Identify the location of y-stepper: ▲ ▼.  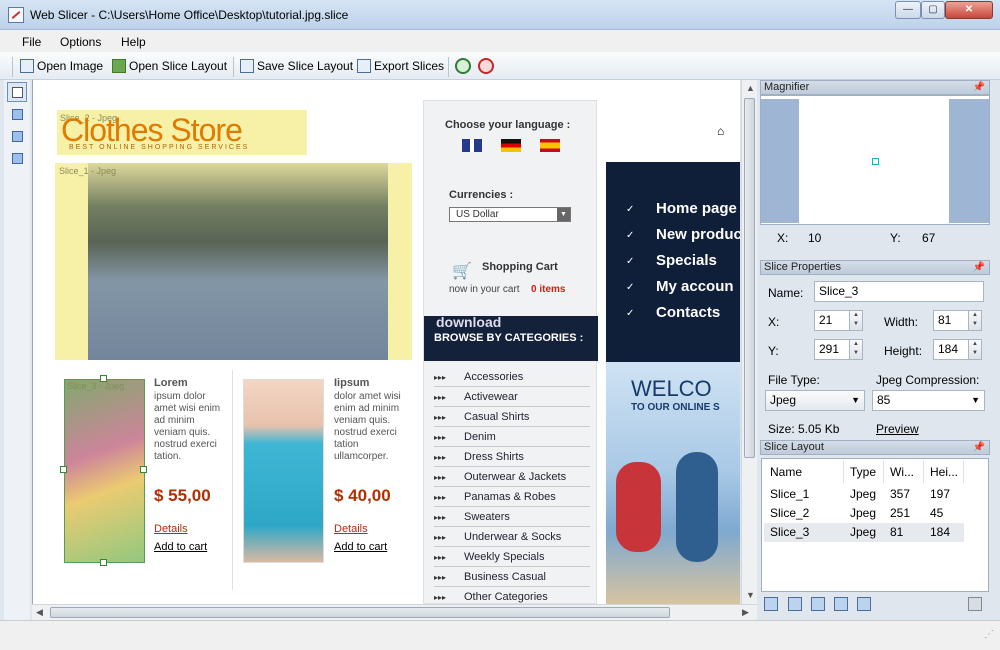
(856, 349).